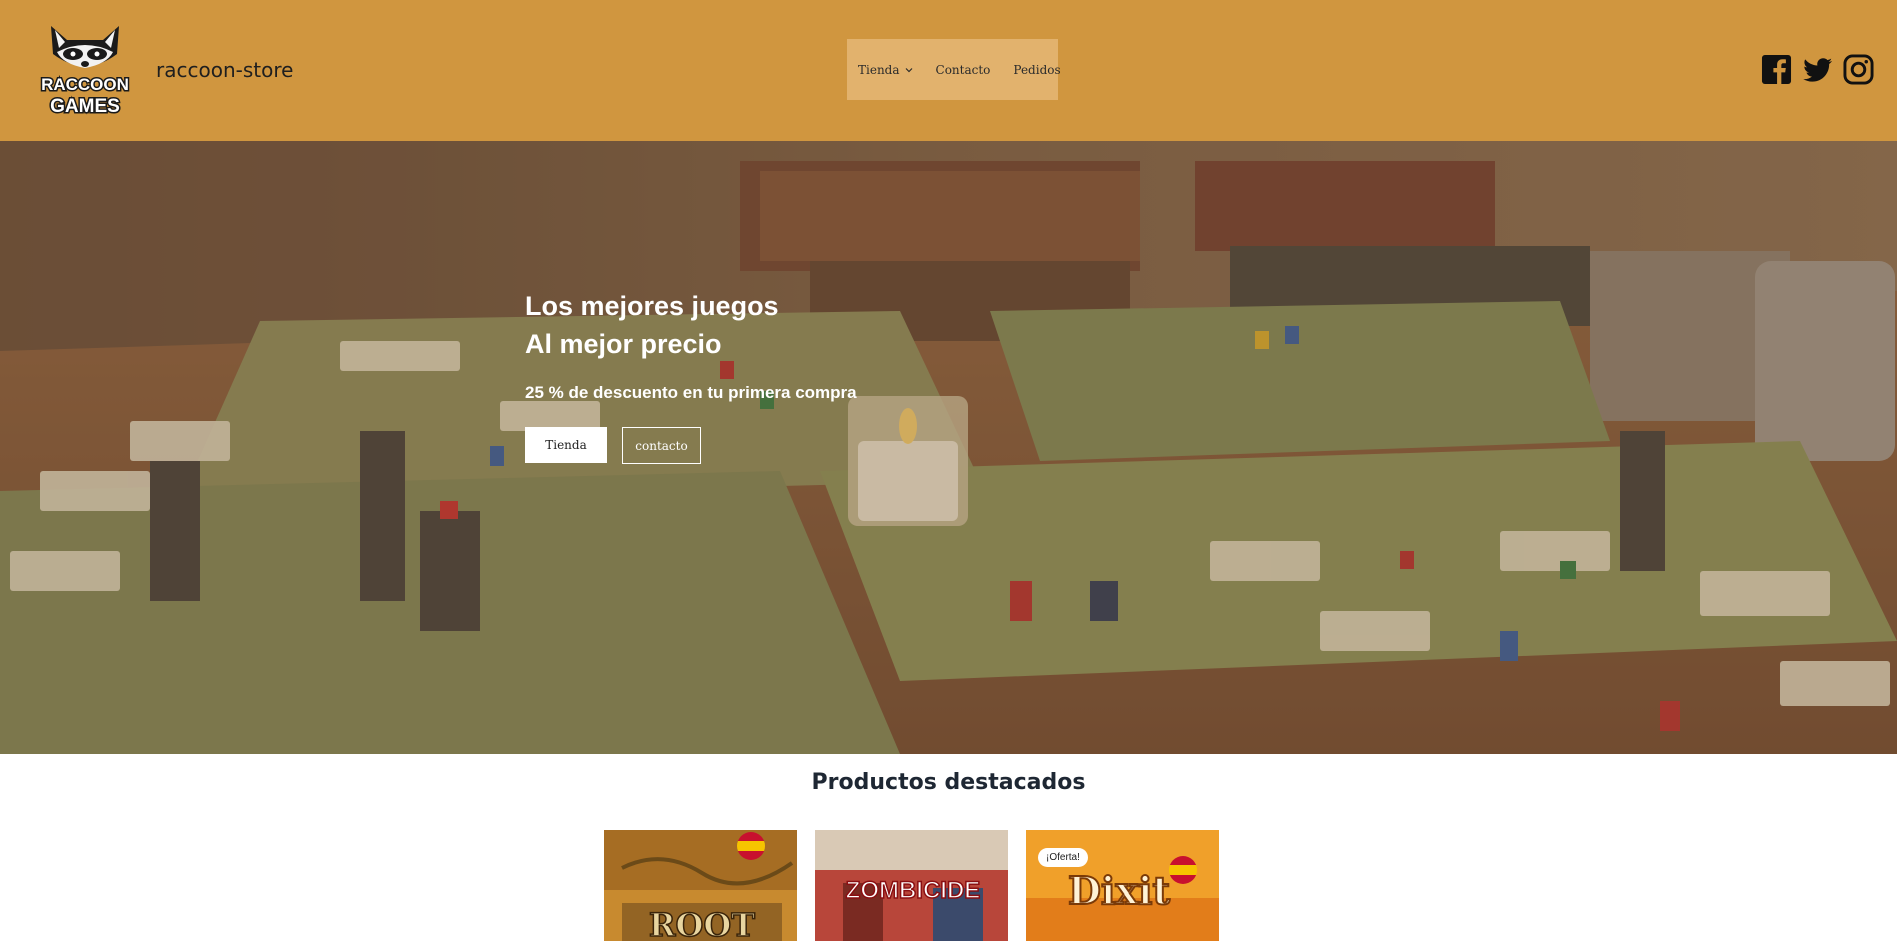 The width and height of the screenshot is (1897, 941). Describe the element at coordinates (661, 445) in the screenshot. I see `contact-button: contacto` at that location.